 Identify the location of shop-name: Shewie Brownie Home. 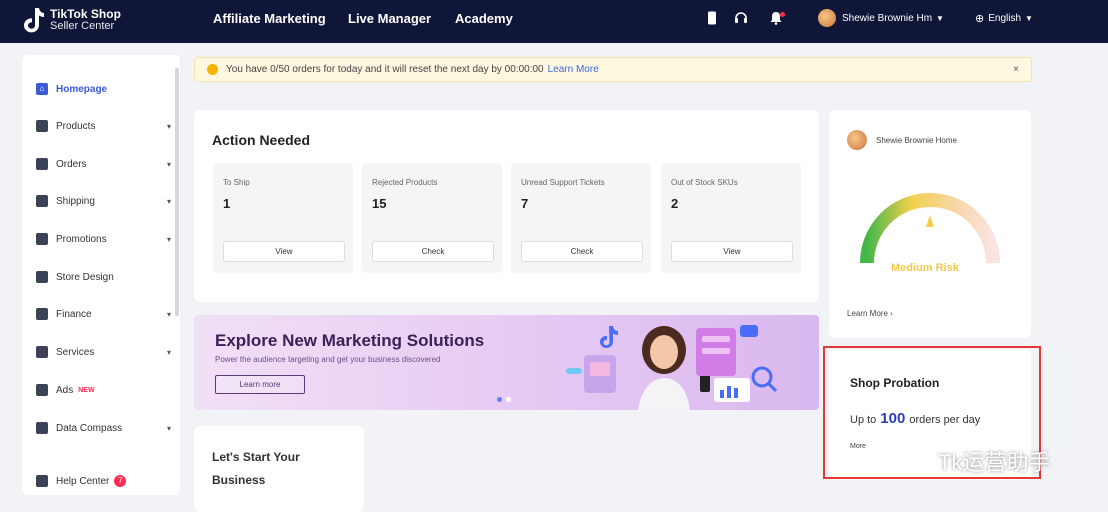
(916, 140).